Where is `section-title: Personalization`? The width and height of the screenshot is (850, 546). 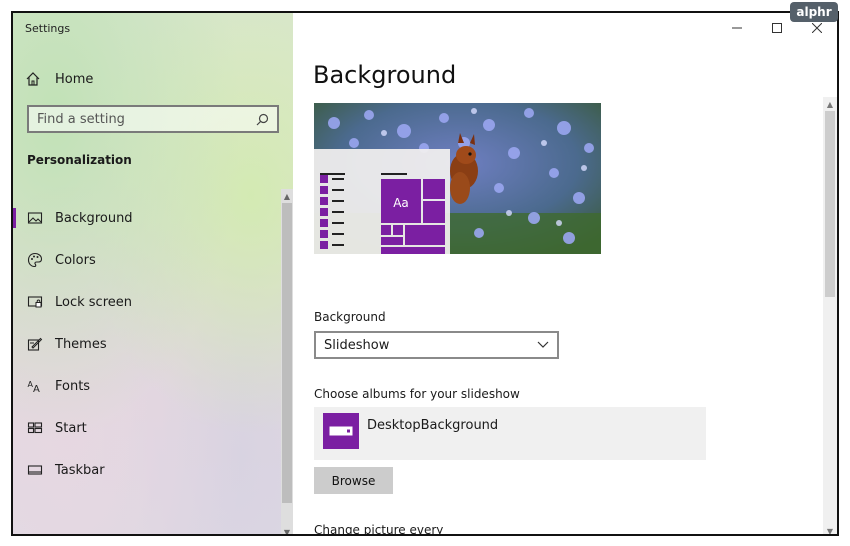
section-title: Personalization is located at coordinates (79, 160).